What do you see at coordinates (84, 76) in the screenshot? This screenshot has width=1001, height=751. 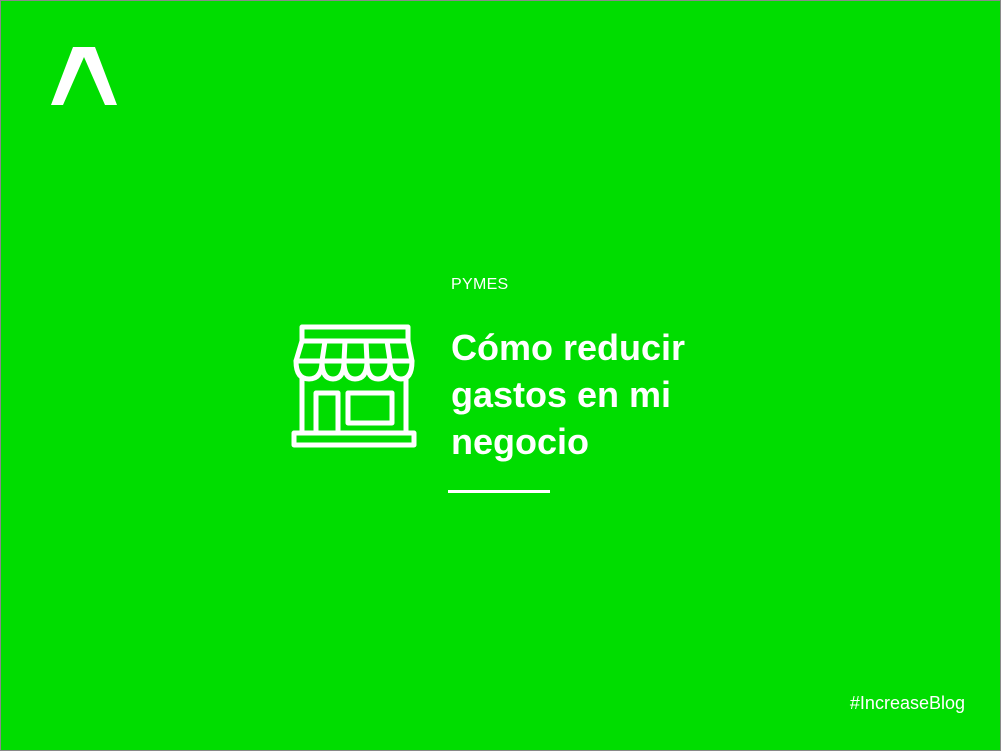 I see `brand-logo-icon` at bounding box center [84, 76].